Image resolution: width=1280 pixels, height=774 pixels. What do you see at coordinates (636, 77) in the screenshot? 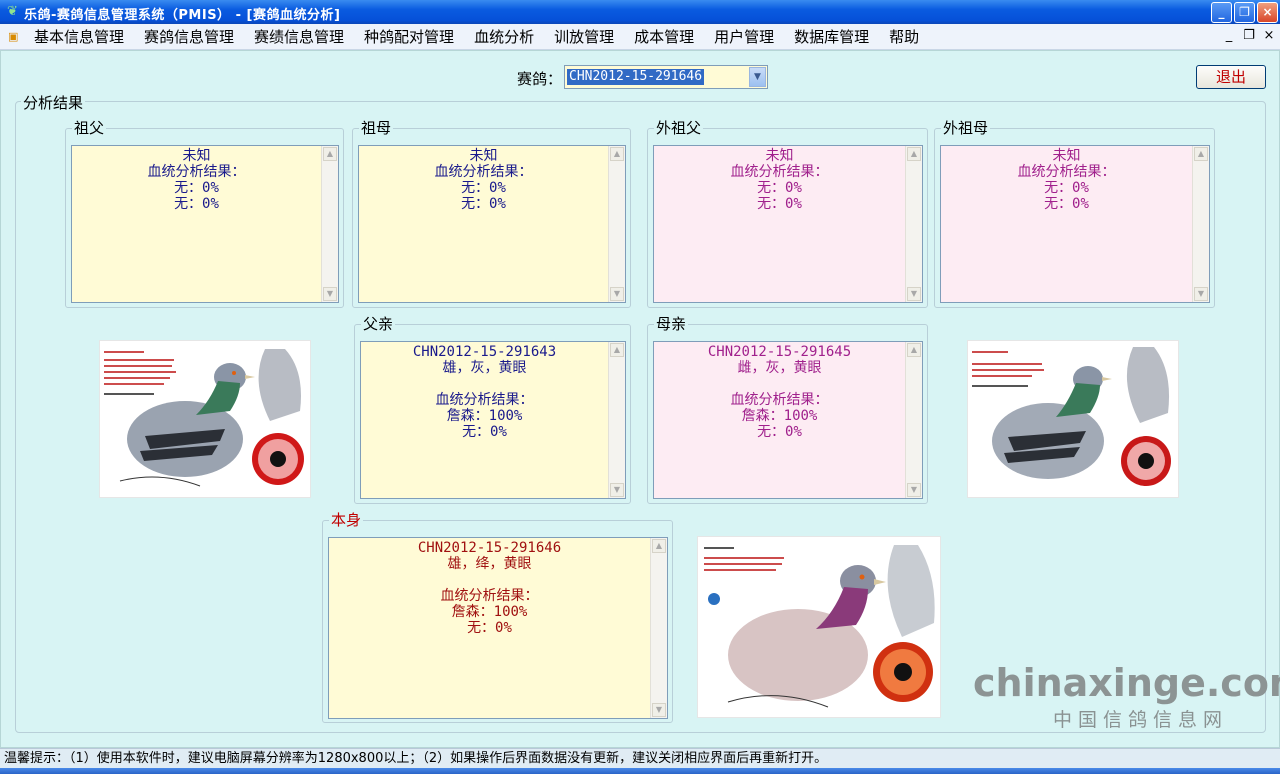
I see `pigeon-select-value: CHN2012-15-291646` at bounding box center [636, 77].